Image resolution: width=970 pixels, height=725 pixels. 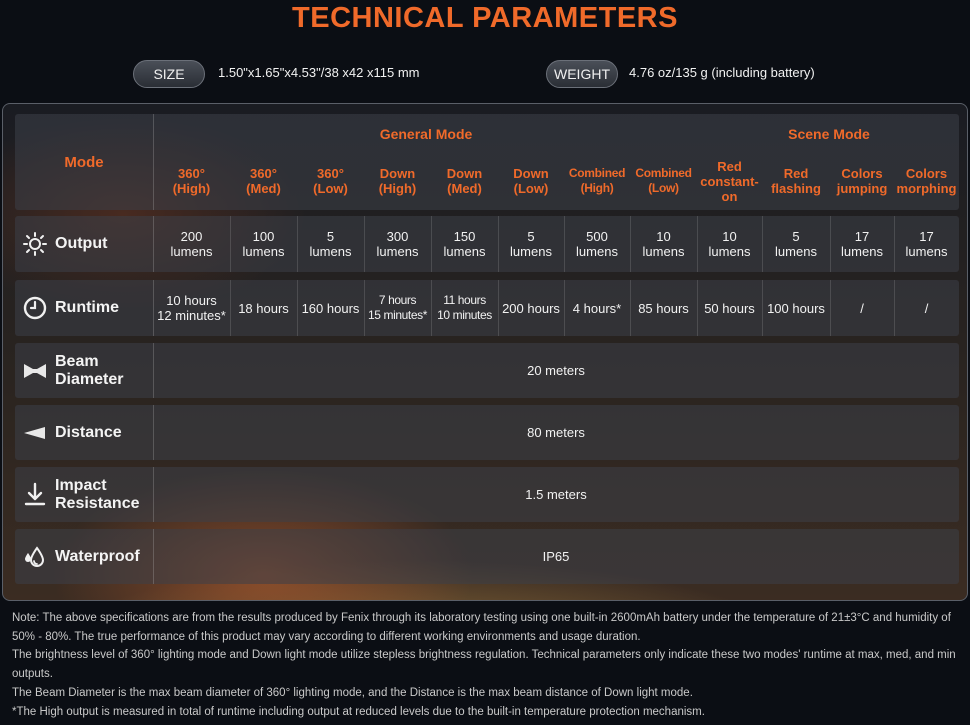 I want to click on weight-badge: WEIGHT, so click(x=582, y=74).